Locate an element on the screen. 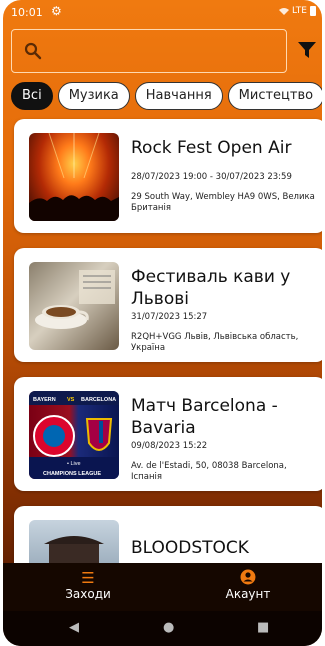 The image size is (325, 646). svg-text: VS is located at coordinates (71, 400).